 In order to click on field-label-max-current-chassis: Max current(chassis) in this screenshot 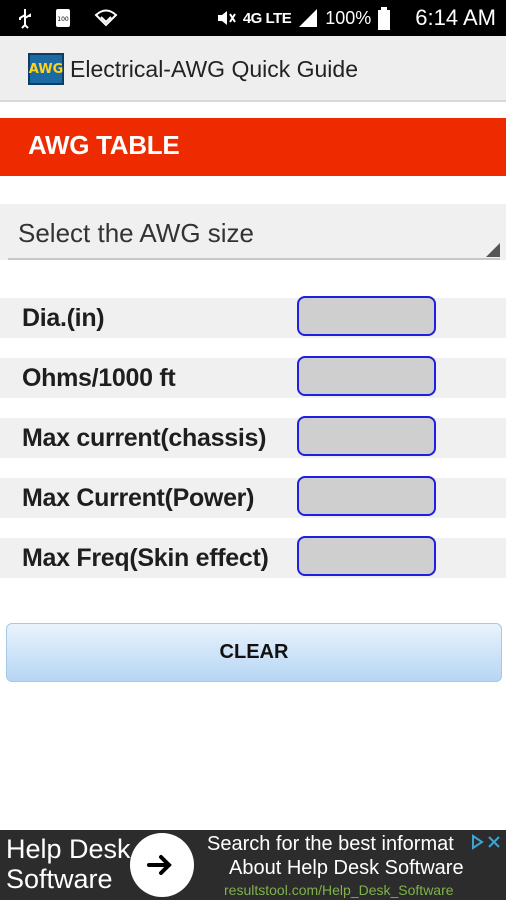, I will do `click(144, 438)`.